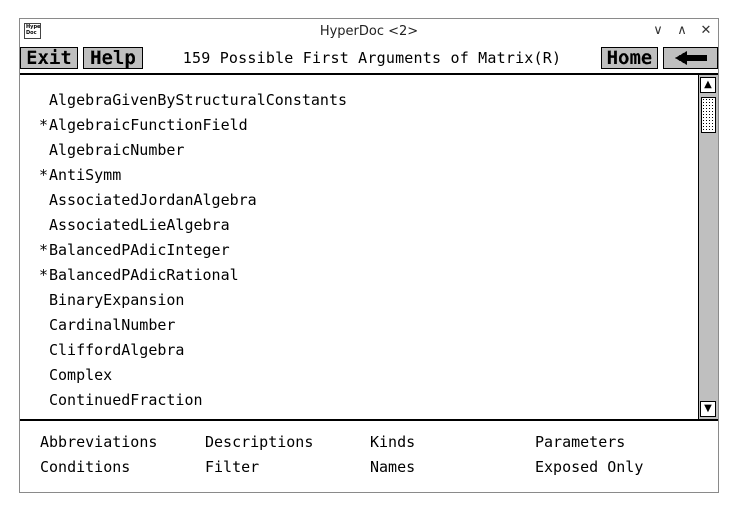 The width and height of the screenshot is (740, 518). Describe the element at coordinates (589, 467) in the screenshot. I see `exposed-only-link: Exposed Only` at that location.